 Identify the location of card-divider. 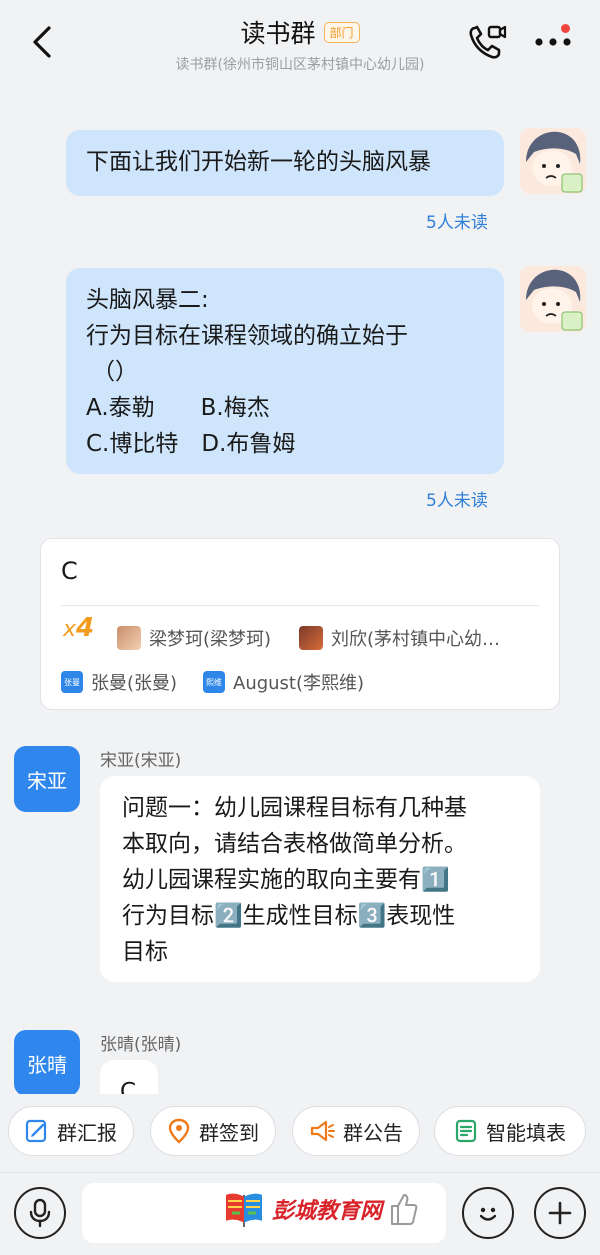
(300, 605).